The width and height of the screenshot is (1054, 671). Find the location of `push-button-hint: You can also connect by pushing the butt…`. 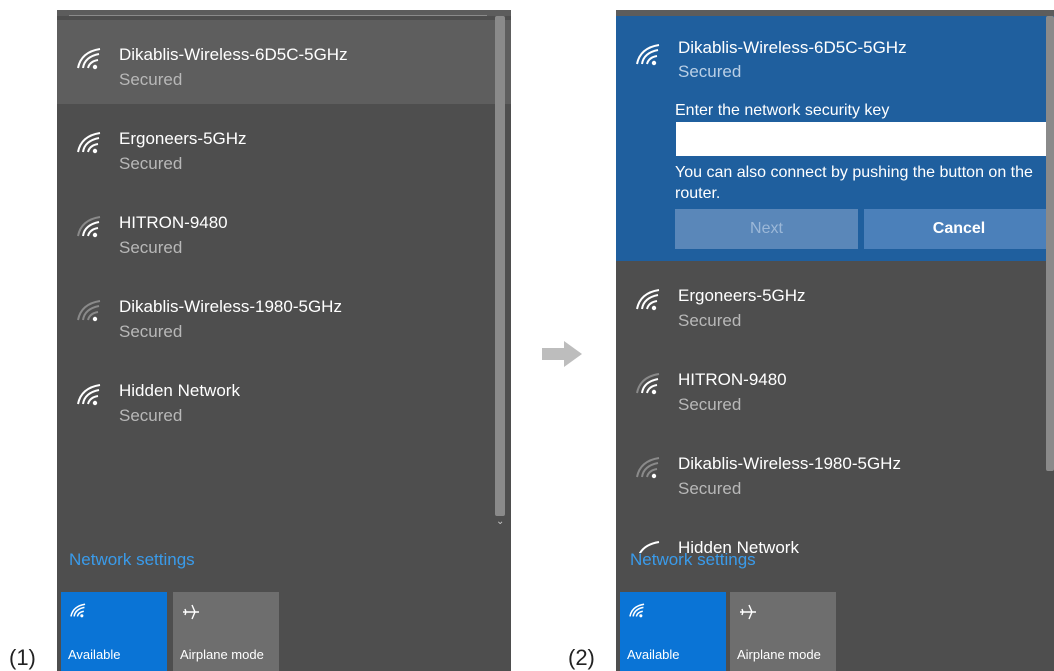

push-button-hint: You can also connect by pushing the butt… is located at coordinates (854, 183).